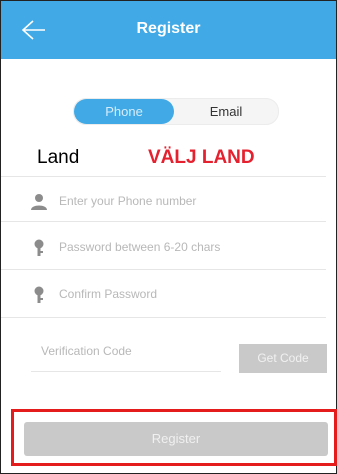 This screenshot has width=337, height=474. What do you see at coordinates (126, 371) in the screenshot?
I see `verification-underline` at bounding box center [126, 371].